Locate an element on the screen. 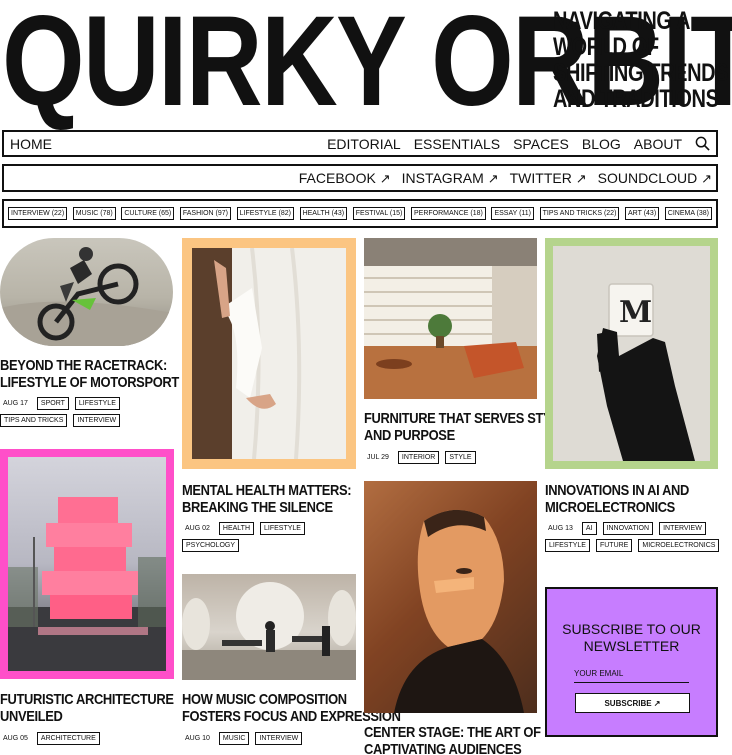  post-meta-architecture: AUG 05 ARCHITECTURE is located at coordinates (87, 738).